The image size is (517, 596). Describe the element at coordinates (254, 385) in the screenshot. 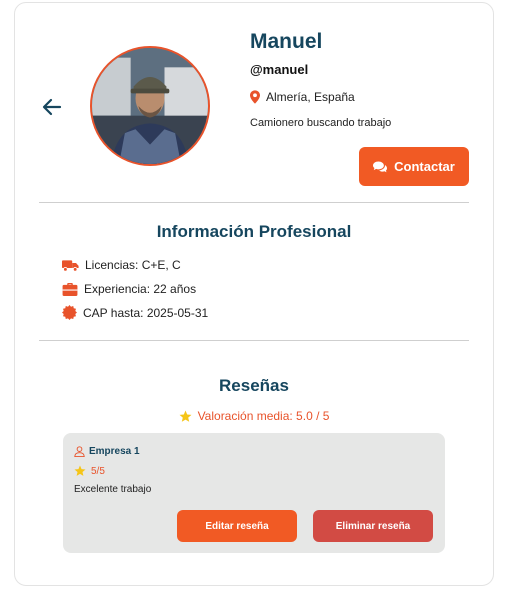

I see `reviews-title: Reseñas` at that location.